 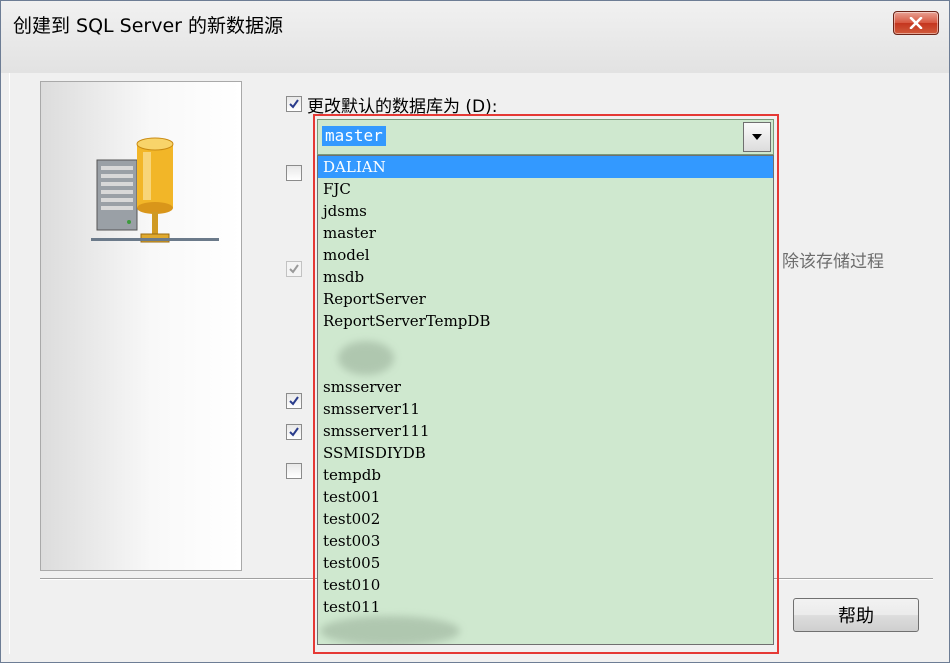 I want to click on close-button, so click(x=916, y=23).